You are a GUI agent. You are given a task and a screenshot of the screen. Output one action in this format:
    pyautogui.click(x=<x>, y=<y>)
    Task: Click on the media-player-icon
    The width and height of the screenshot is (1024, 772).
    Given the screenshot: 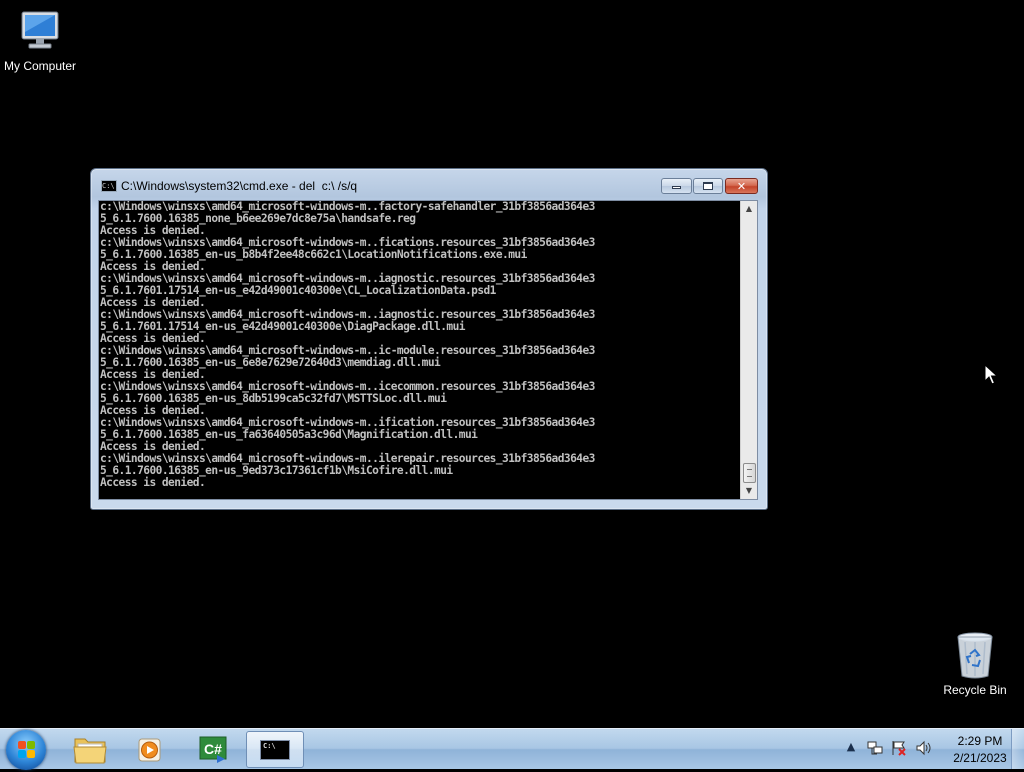 What is the action you would take?
    pyautogui.click(x=149, y=750)
    